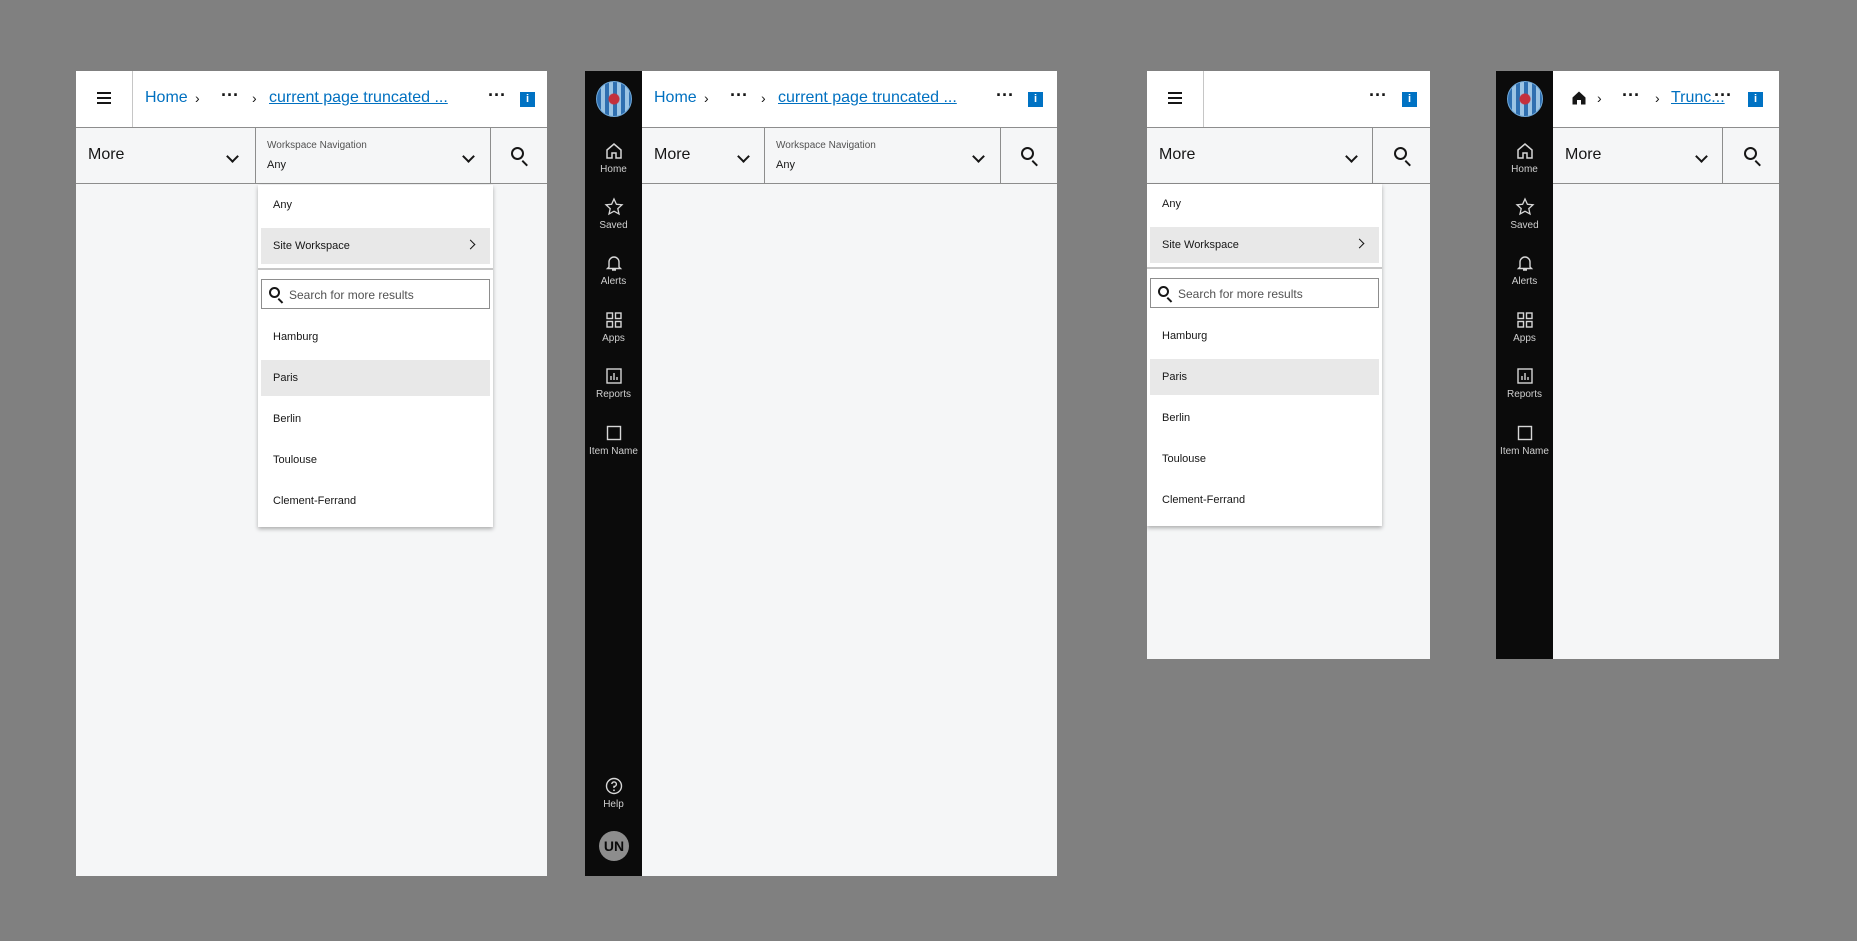  What do you see at coordinates (317, 145) in the screenshot?
I see `workspace-navigation-caption: Workspace Navigation` at bounding box center [317, 145].